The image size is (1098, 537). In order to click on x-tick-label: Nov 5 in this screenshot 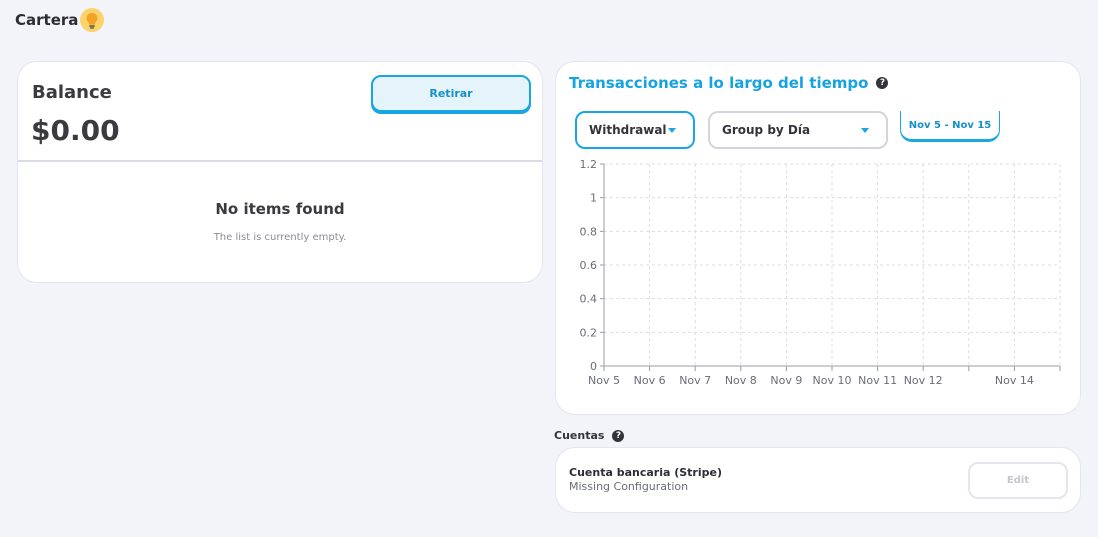, I will do `click(604, 380)`.